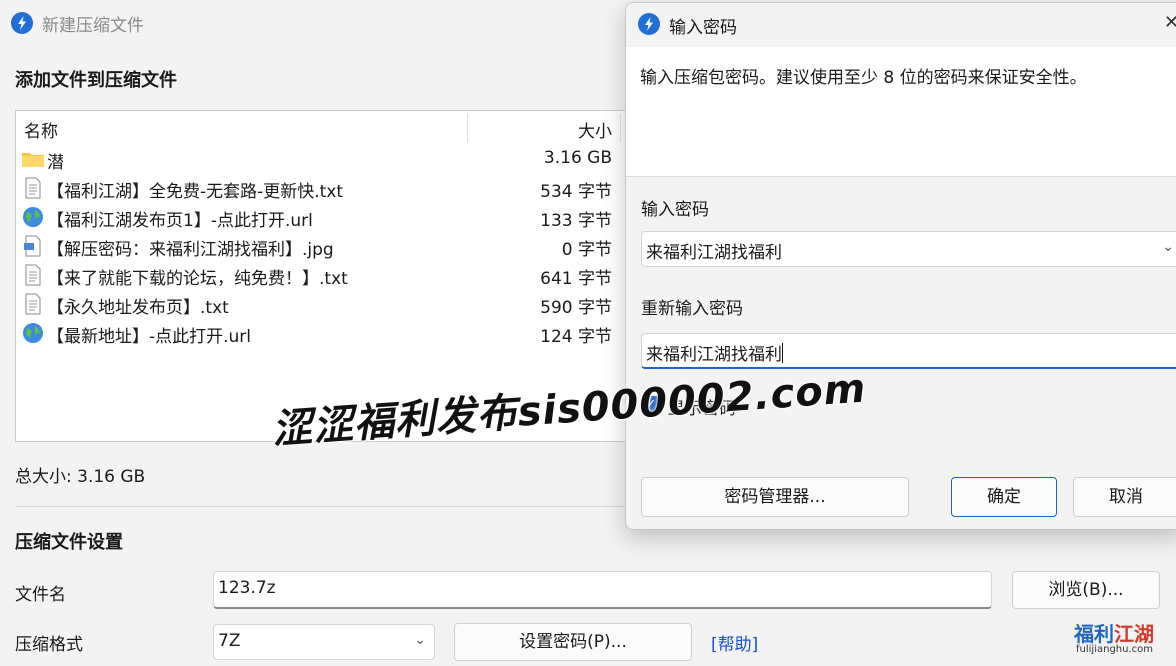 This screenshot has height=666, width=1176. What do you see at coordinates (180, 221) in the screenshot?
I see `file-name: 【福利江湖发布页1】-点此打开.url` at bounding box center [180, 221].